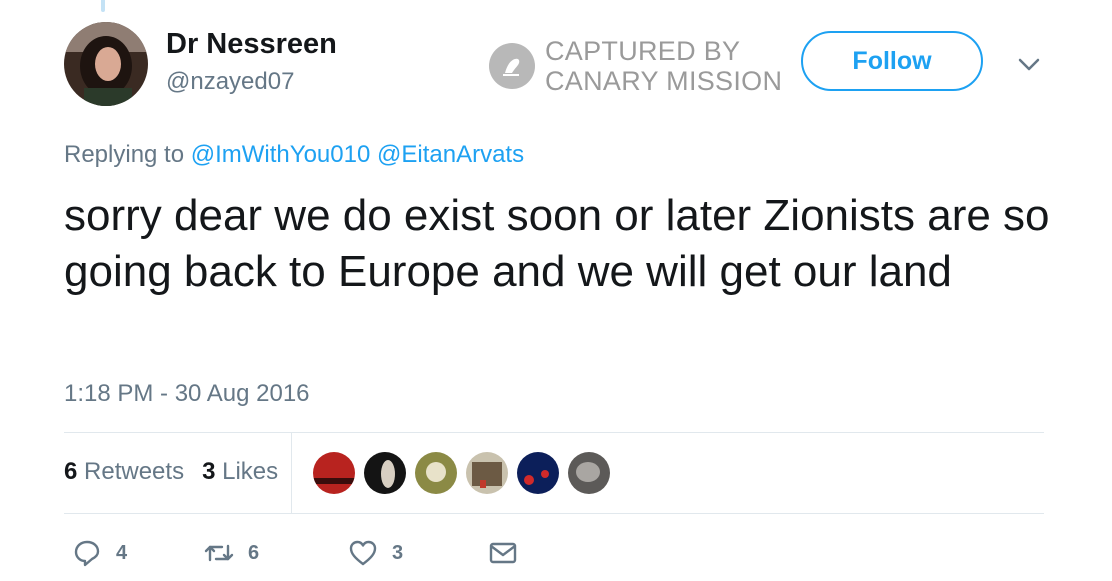 This screenshot has width=1112, height=581. I want to click on like-count: 3, so click(398, 552).